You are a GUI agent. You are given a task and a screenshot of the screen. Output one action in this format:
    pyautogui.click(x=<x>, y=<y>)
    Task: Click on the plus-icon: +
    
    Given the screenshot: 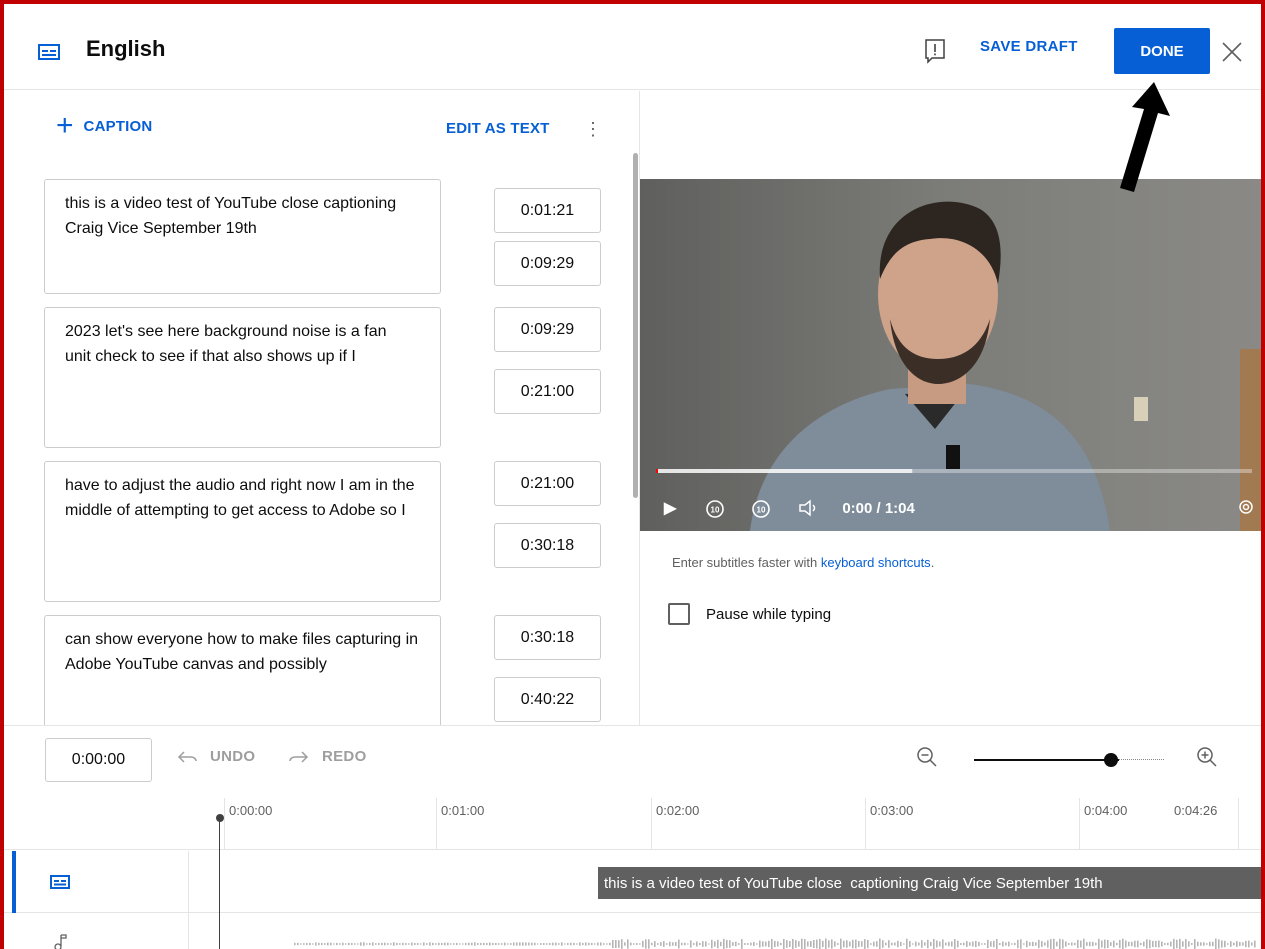 What is the action you would take?
    pyautogui.click(x=65, y=125)
    